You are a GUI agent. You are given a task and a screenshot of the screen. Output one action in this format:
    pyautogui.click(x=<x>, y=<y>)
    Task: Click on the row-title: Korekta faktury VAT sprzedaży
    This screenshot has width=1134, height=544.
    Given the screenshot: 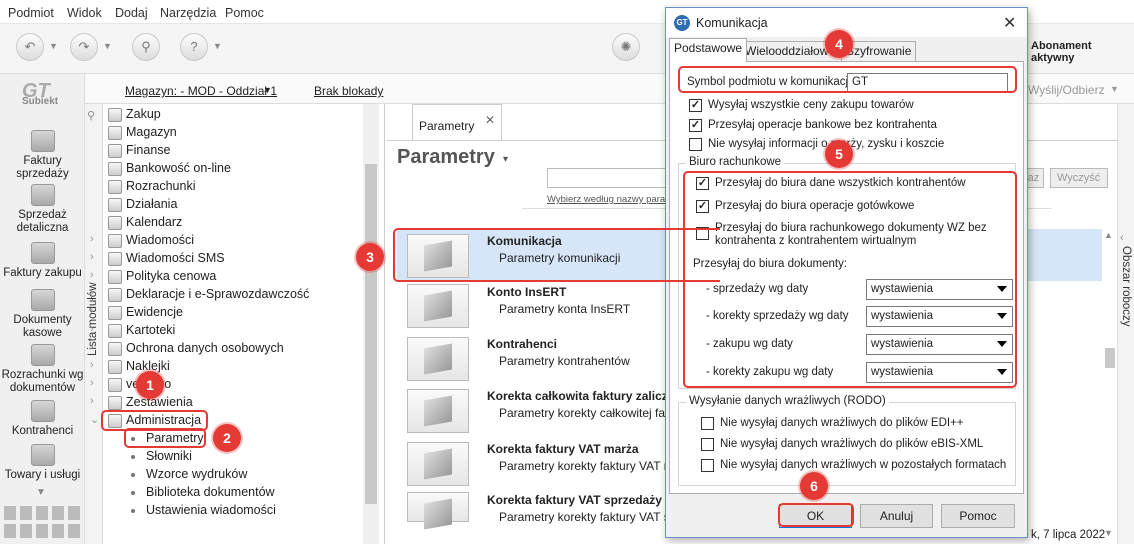 What is the action you would take?
    pyautogui.click(x=574, y=500)
    